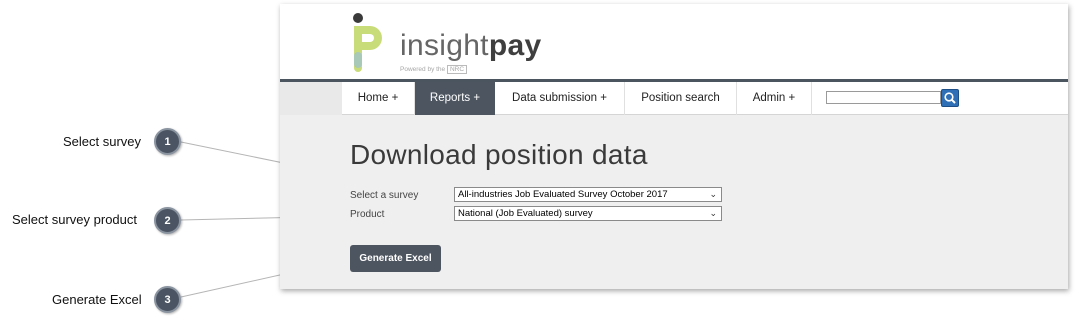  What do you see at coordinates (499, 154) in the screenshot?
I see `page-title: Download position data` at bounding box center [499, 154].